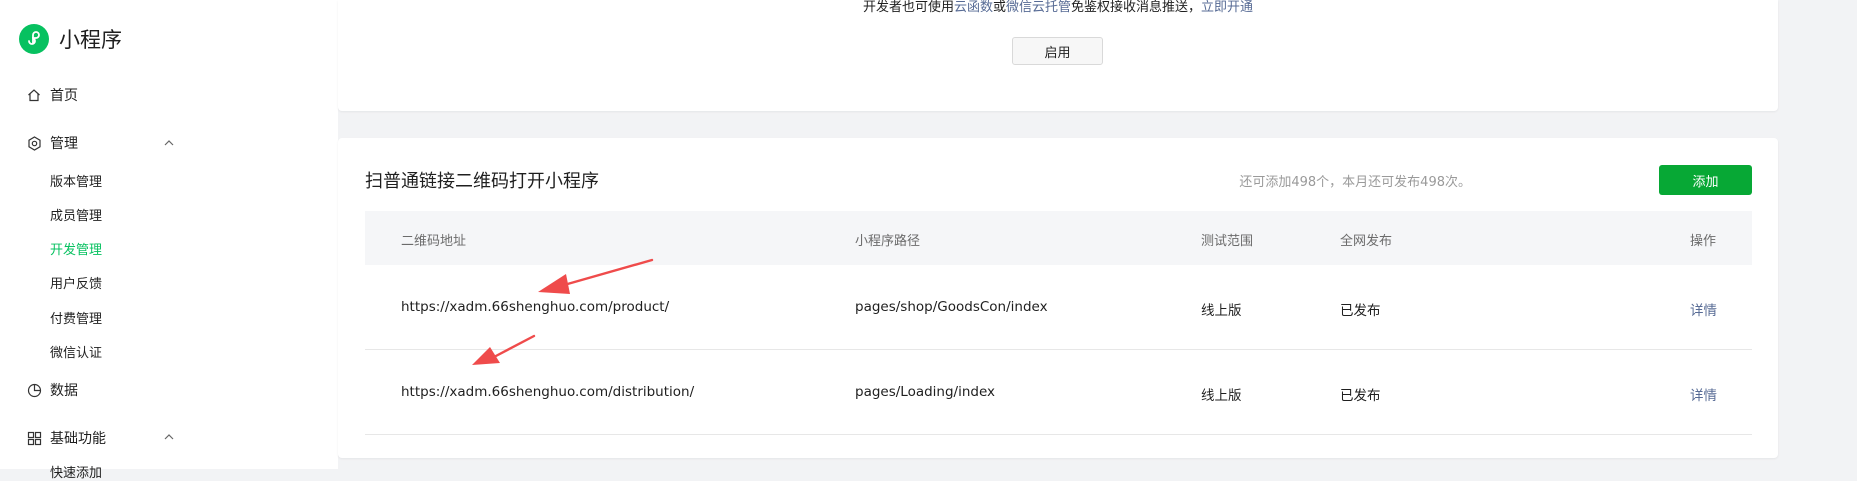  What do you see at coordinates (999, 7) in the screenshot?
I see `notice-or: 或` at bounding box center [999, 7].